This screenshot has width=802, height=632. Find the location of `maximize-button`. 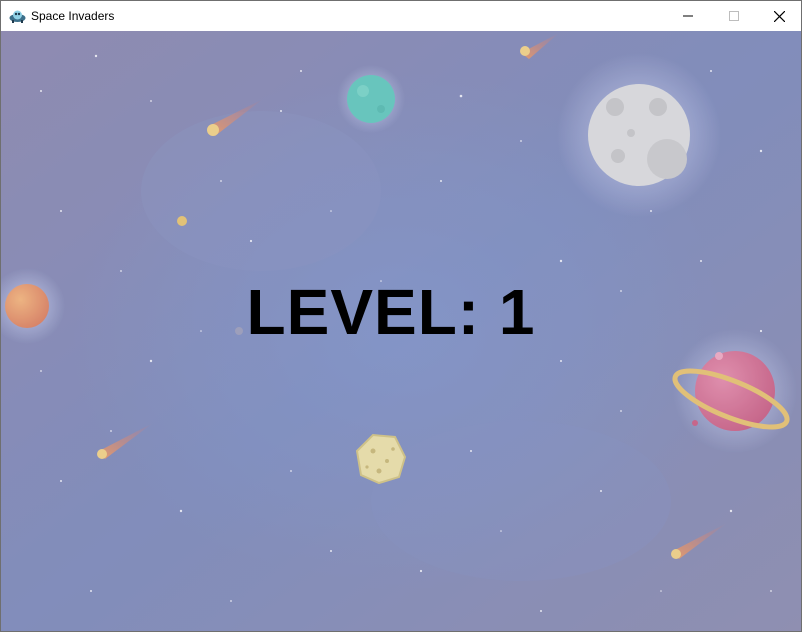

maximize-button is located at coordinates (734, 16).